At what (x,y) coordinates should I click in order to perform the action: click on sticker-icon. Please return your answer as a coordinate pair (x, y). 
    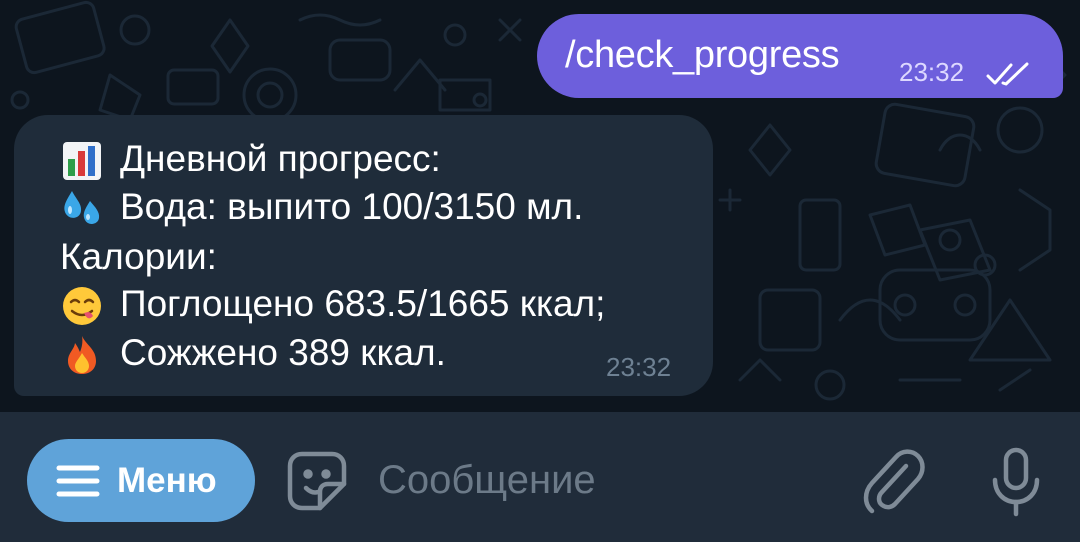
    Looking at the image, I should click on (317, 481).